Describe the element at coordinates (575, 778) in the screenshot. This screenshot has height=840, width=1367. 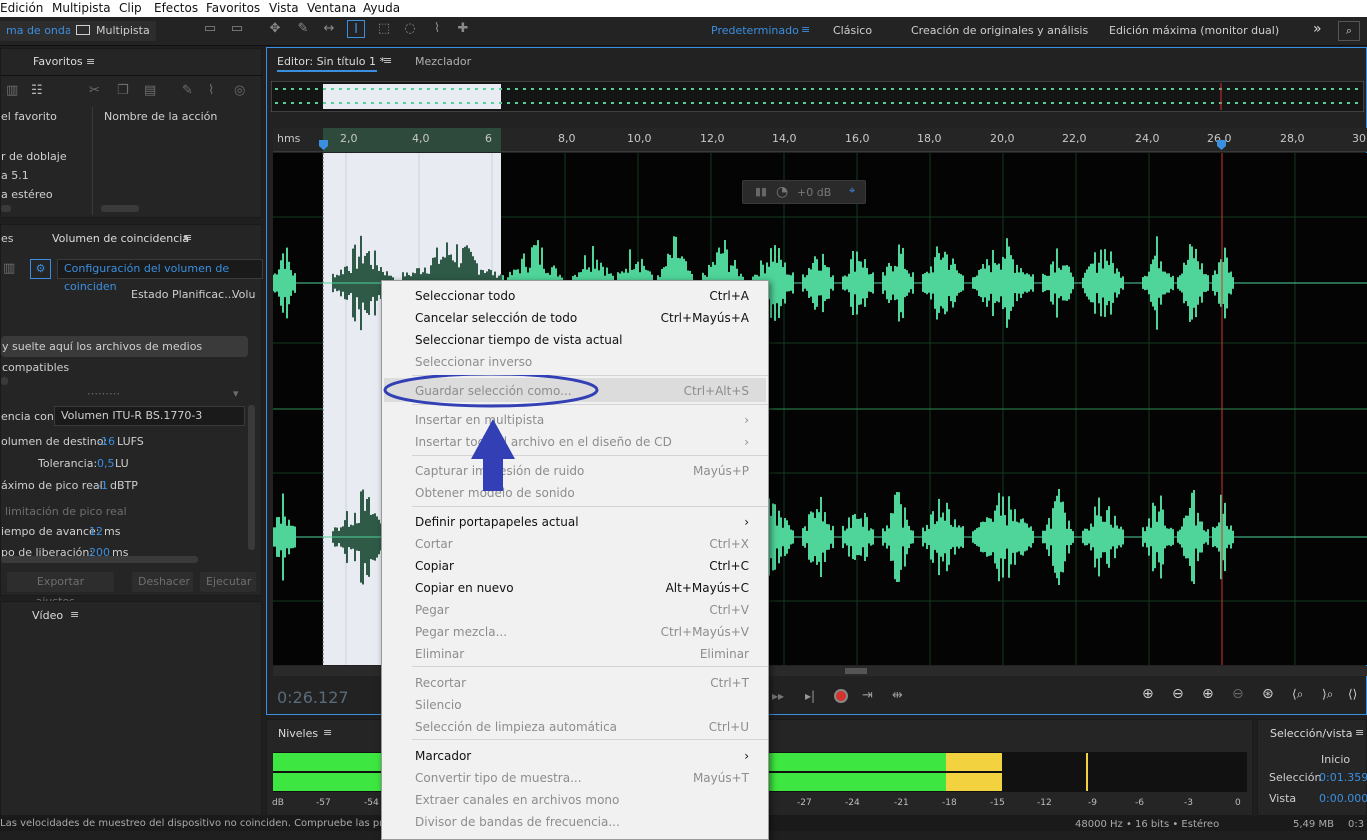
I see `context-menu-item: Convertir tipo de muestra... Mayús+T` at that location.